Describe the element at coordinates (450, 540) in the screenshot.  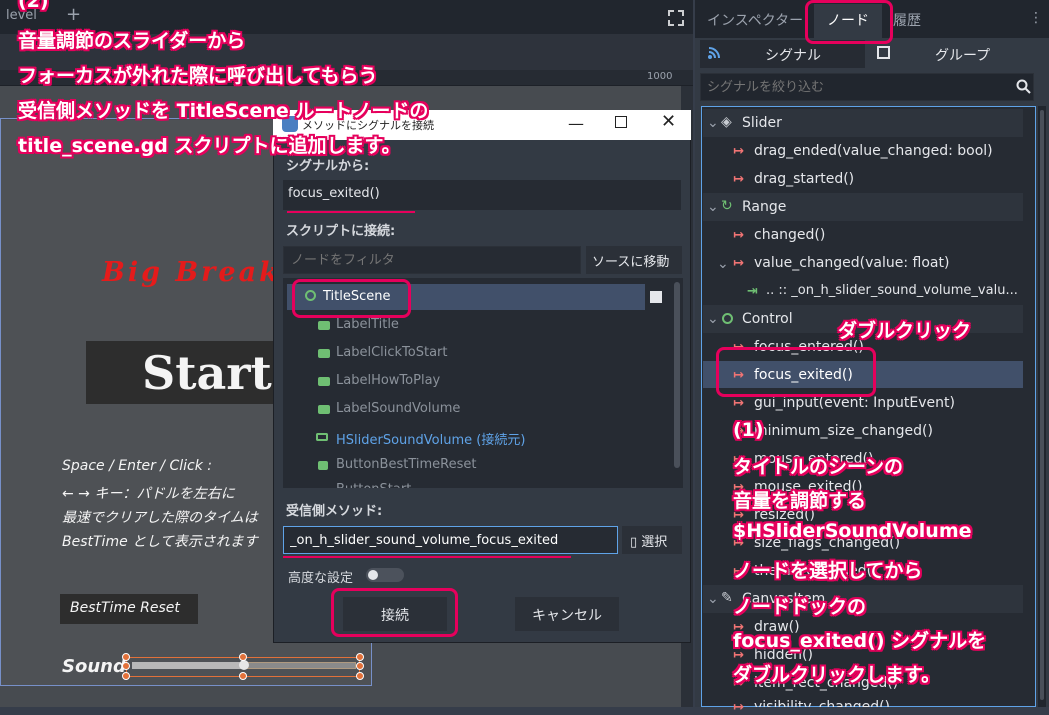
I see `receiver-method-input` at that location.